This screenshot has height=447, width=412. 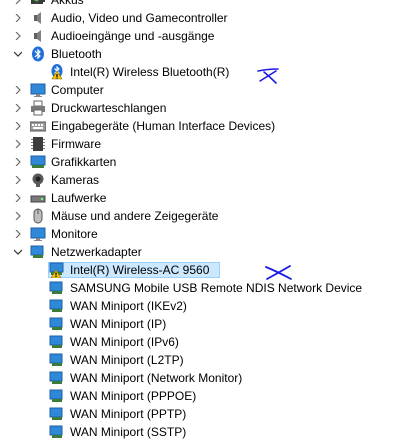 What do you see at coordinates (84, 162) in the screenshot?
I see `category-label: Grafikkarten` at bounding box center [84, 162].